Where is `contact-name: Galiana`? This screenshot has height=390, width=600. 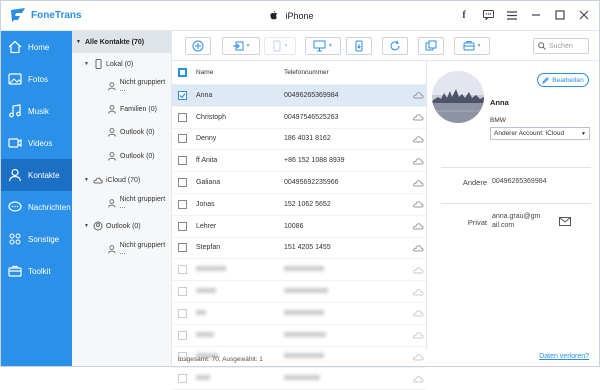
contact-name: Galiana is located at coordinates (208, 183).